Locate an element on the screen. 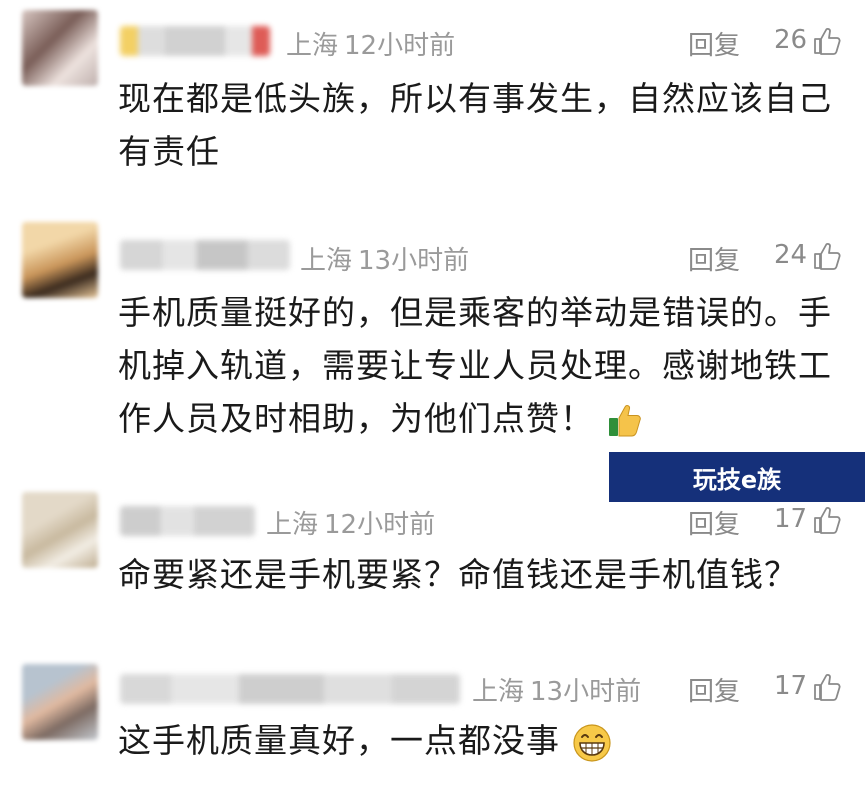  comment-text: 命要紧还是手机要紧？命值钱还是手机值钱？ is located at coordinates (458, 574).